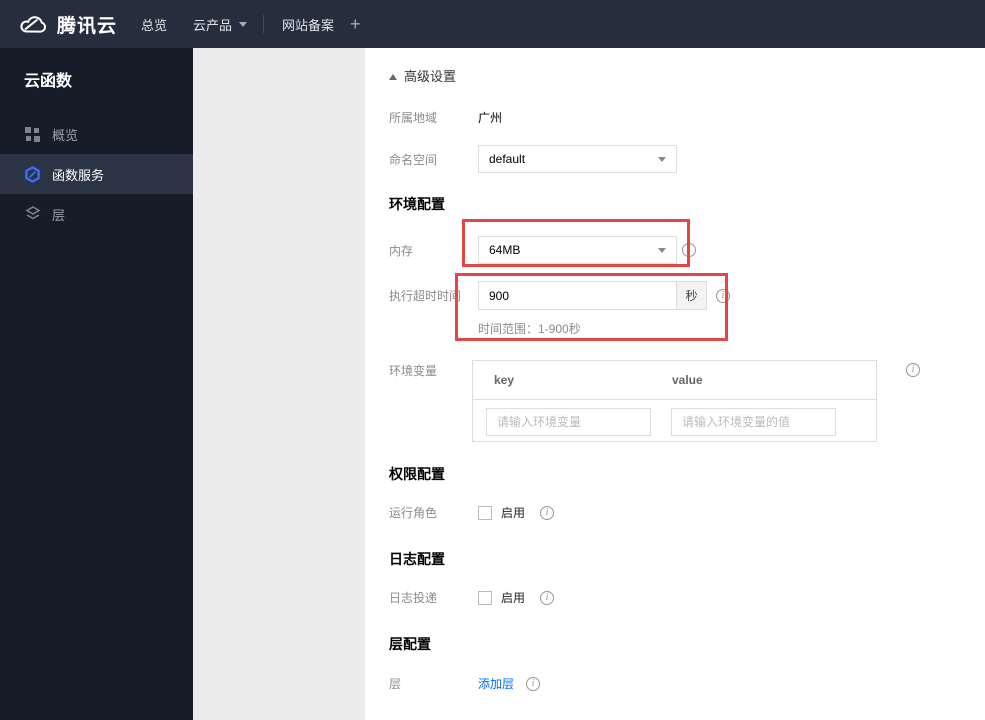  Describe the element at coordinates (577, 250) in the screenshot. I see `memory-select: 64MB` at that location.